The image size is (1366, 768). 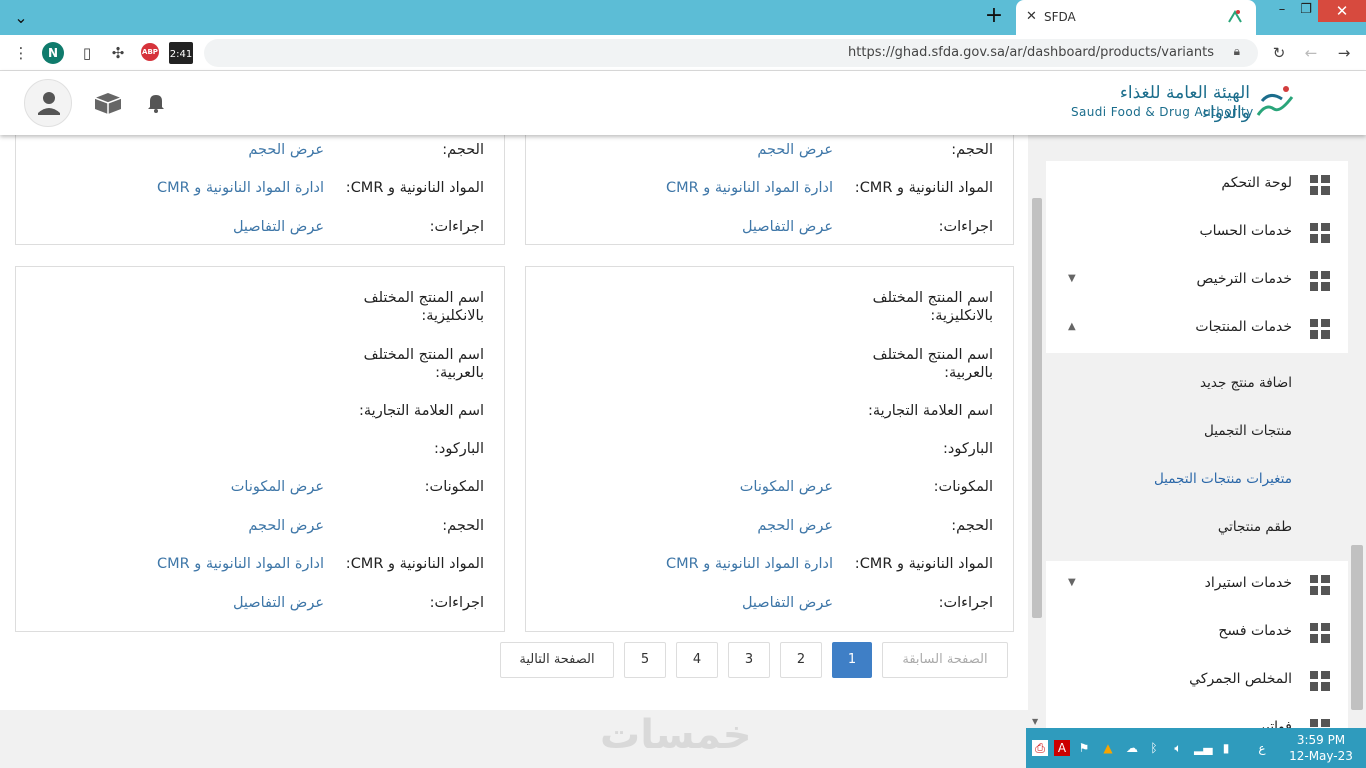 What do you see at coordinates (1072, 278) in the screenshot?
I see `caret-down-icon: ▼` at bounding box center [1072, 278].